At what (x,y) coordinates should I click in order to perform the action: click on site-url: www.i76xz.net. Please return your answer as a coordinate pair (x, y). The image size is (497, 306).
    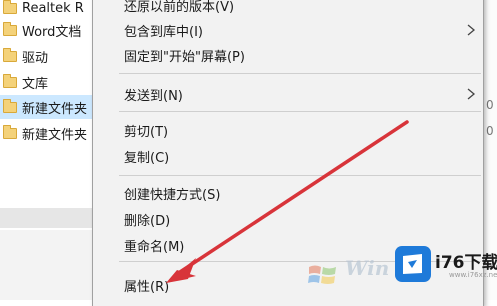
    Looking at the image, I should click on (473, 275).